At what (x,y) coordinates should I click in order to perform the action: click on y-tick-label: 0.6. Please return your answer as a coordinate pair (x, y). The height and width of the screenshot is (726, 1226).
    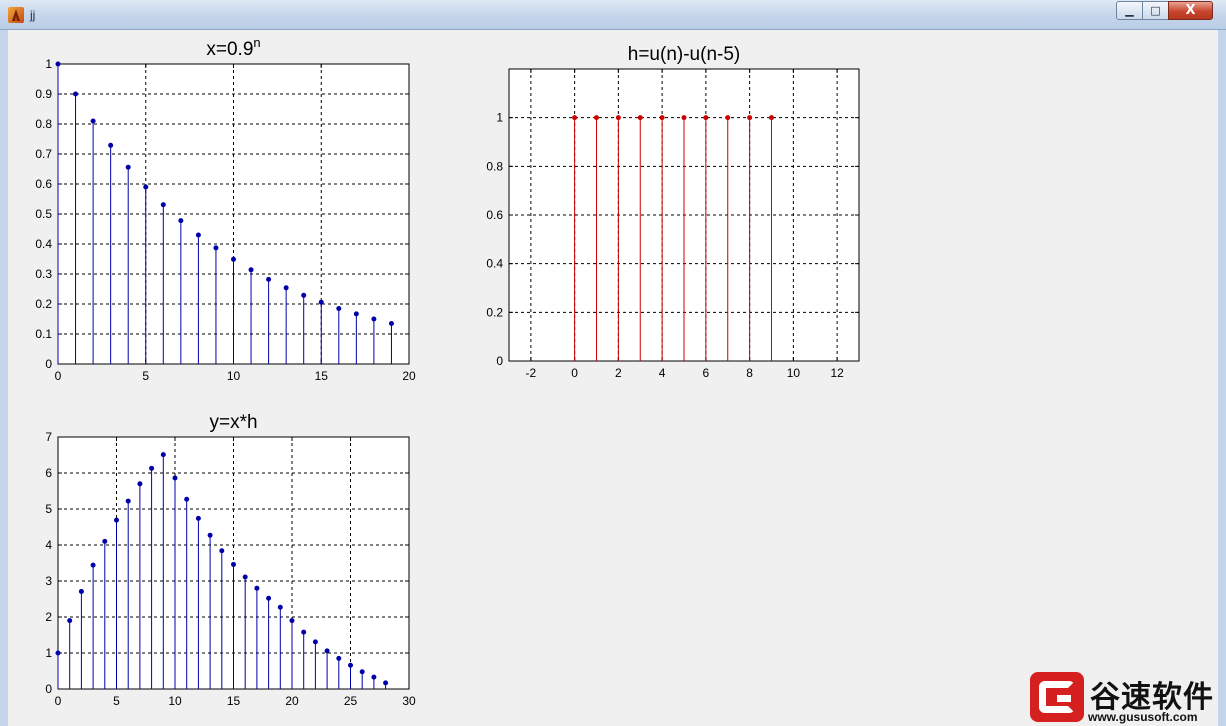
    Looking at the image, I should click on (43, 184).